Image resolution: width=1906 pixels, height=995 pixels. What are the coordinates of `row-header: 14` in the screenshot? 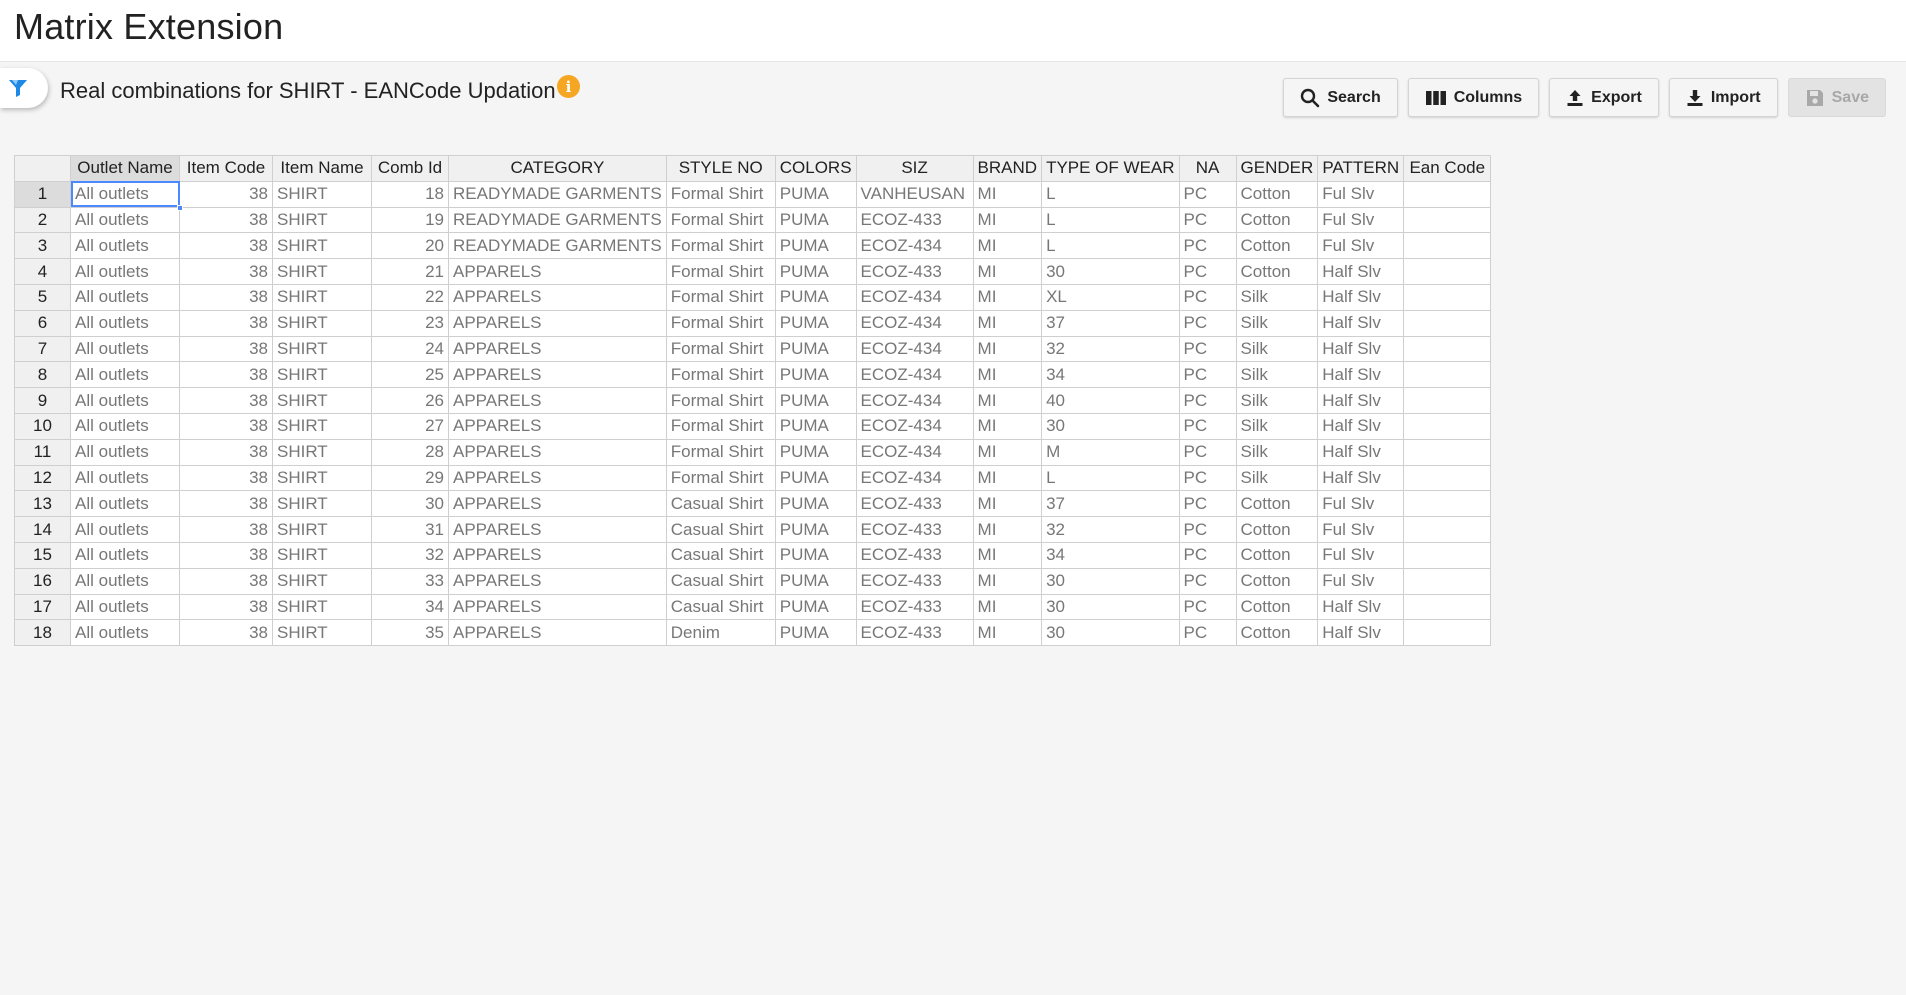 It's located at (42, 529).